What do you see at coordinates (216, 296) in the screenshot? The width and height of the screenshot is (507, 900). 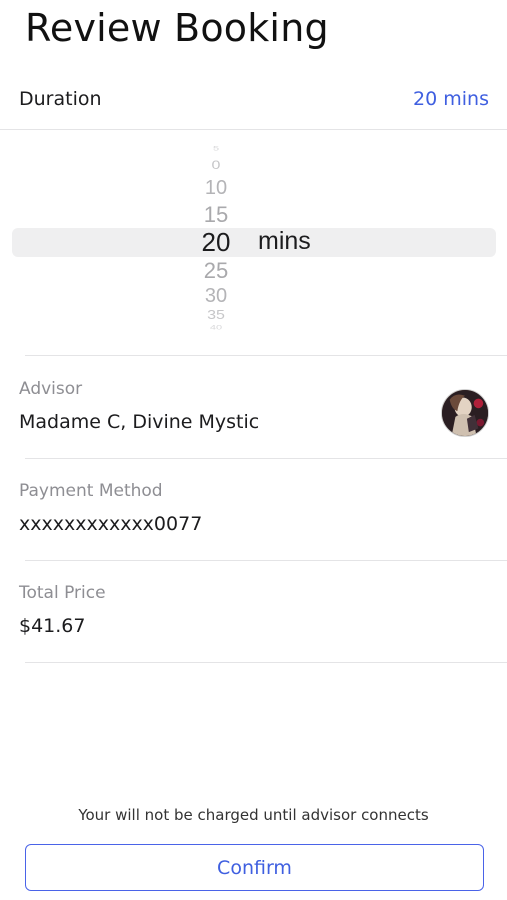 I see `picker-option: 30` at bounding box center [216, 296].